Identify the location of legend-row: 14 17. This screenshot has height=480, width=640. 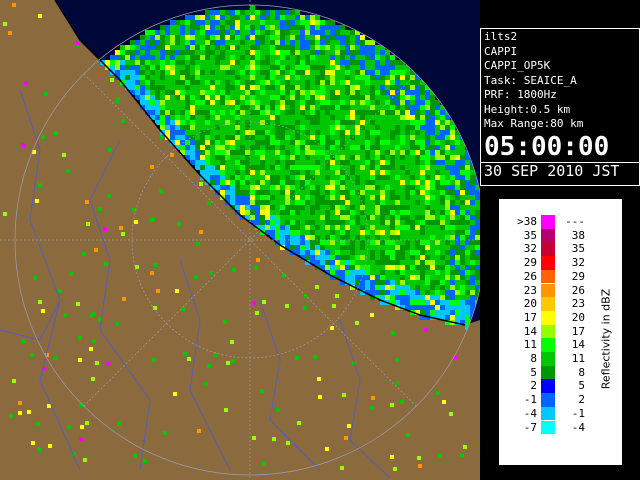
(549, 331).